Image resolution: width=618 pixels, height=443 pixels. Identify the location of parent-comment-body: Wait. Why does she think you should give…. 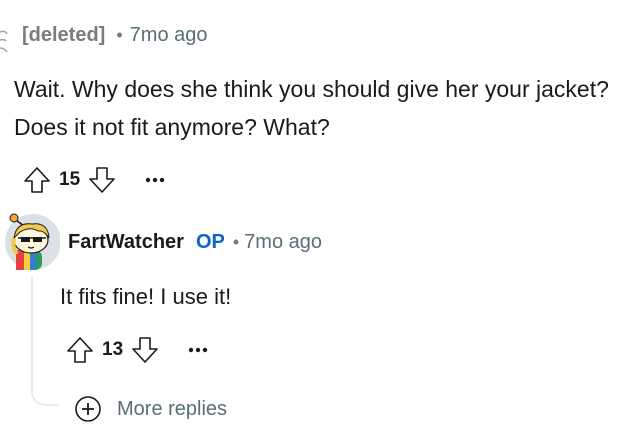
(311, 108).